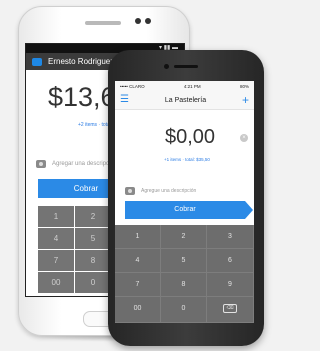 Image resolution: width=320 pixels, height=351 pixels. What do you see at coordinates (187, 159) in the screenshot?
I see `items-link: +1 items · total: $35,50` at bounding box center [187, 159].